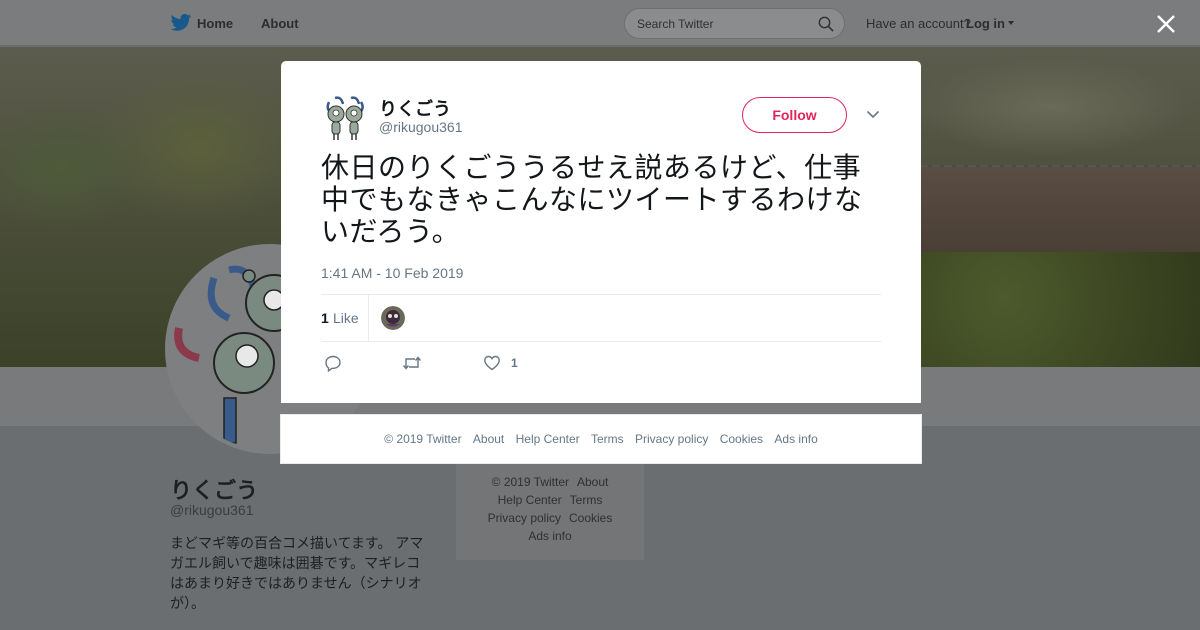 The height and width of the screenshot is (630, 1200). Describe the element at coordinates (722, 24) in the screenshot. I see `search-input` at that location.